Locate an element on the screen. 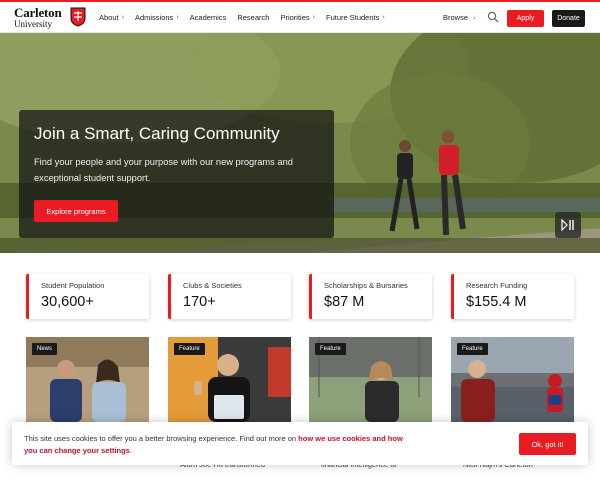 This screenshot has width=600, height=480. play-pause-button is located at coordinates (568, 225).